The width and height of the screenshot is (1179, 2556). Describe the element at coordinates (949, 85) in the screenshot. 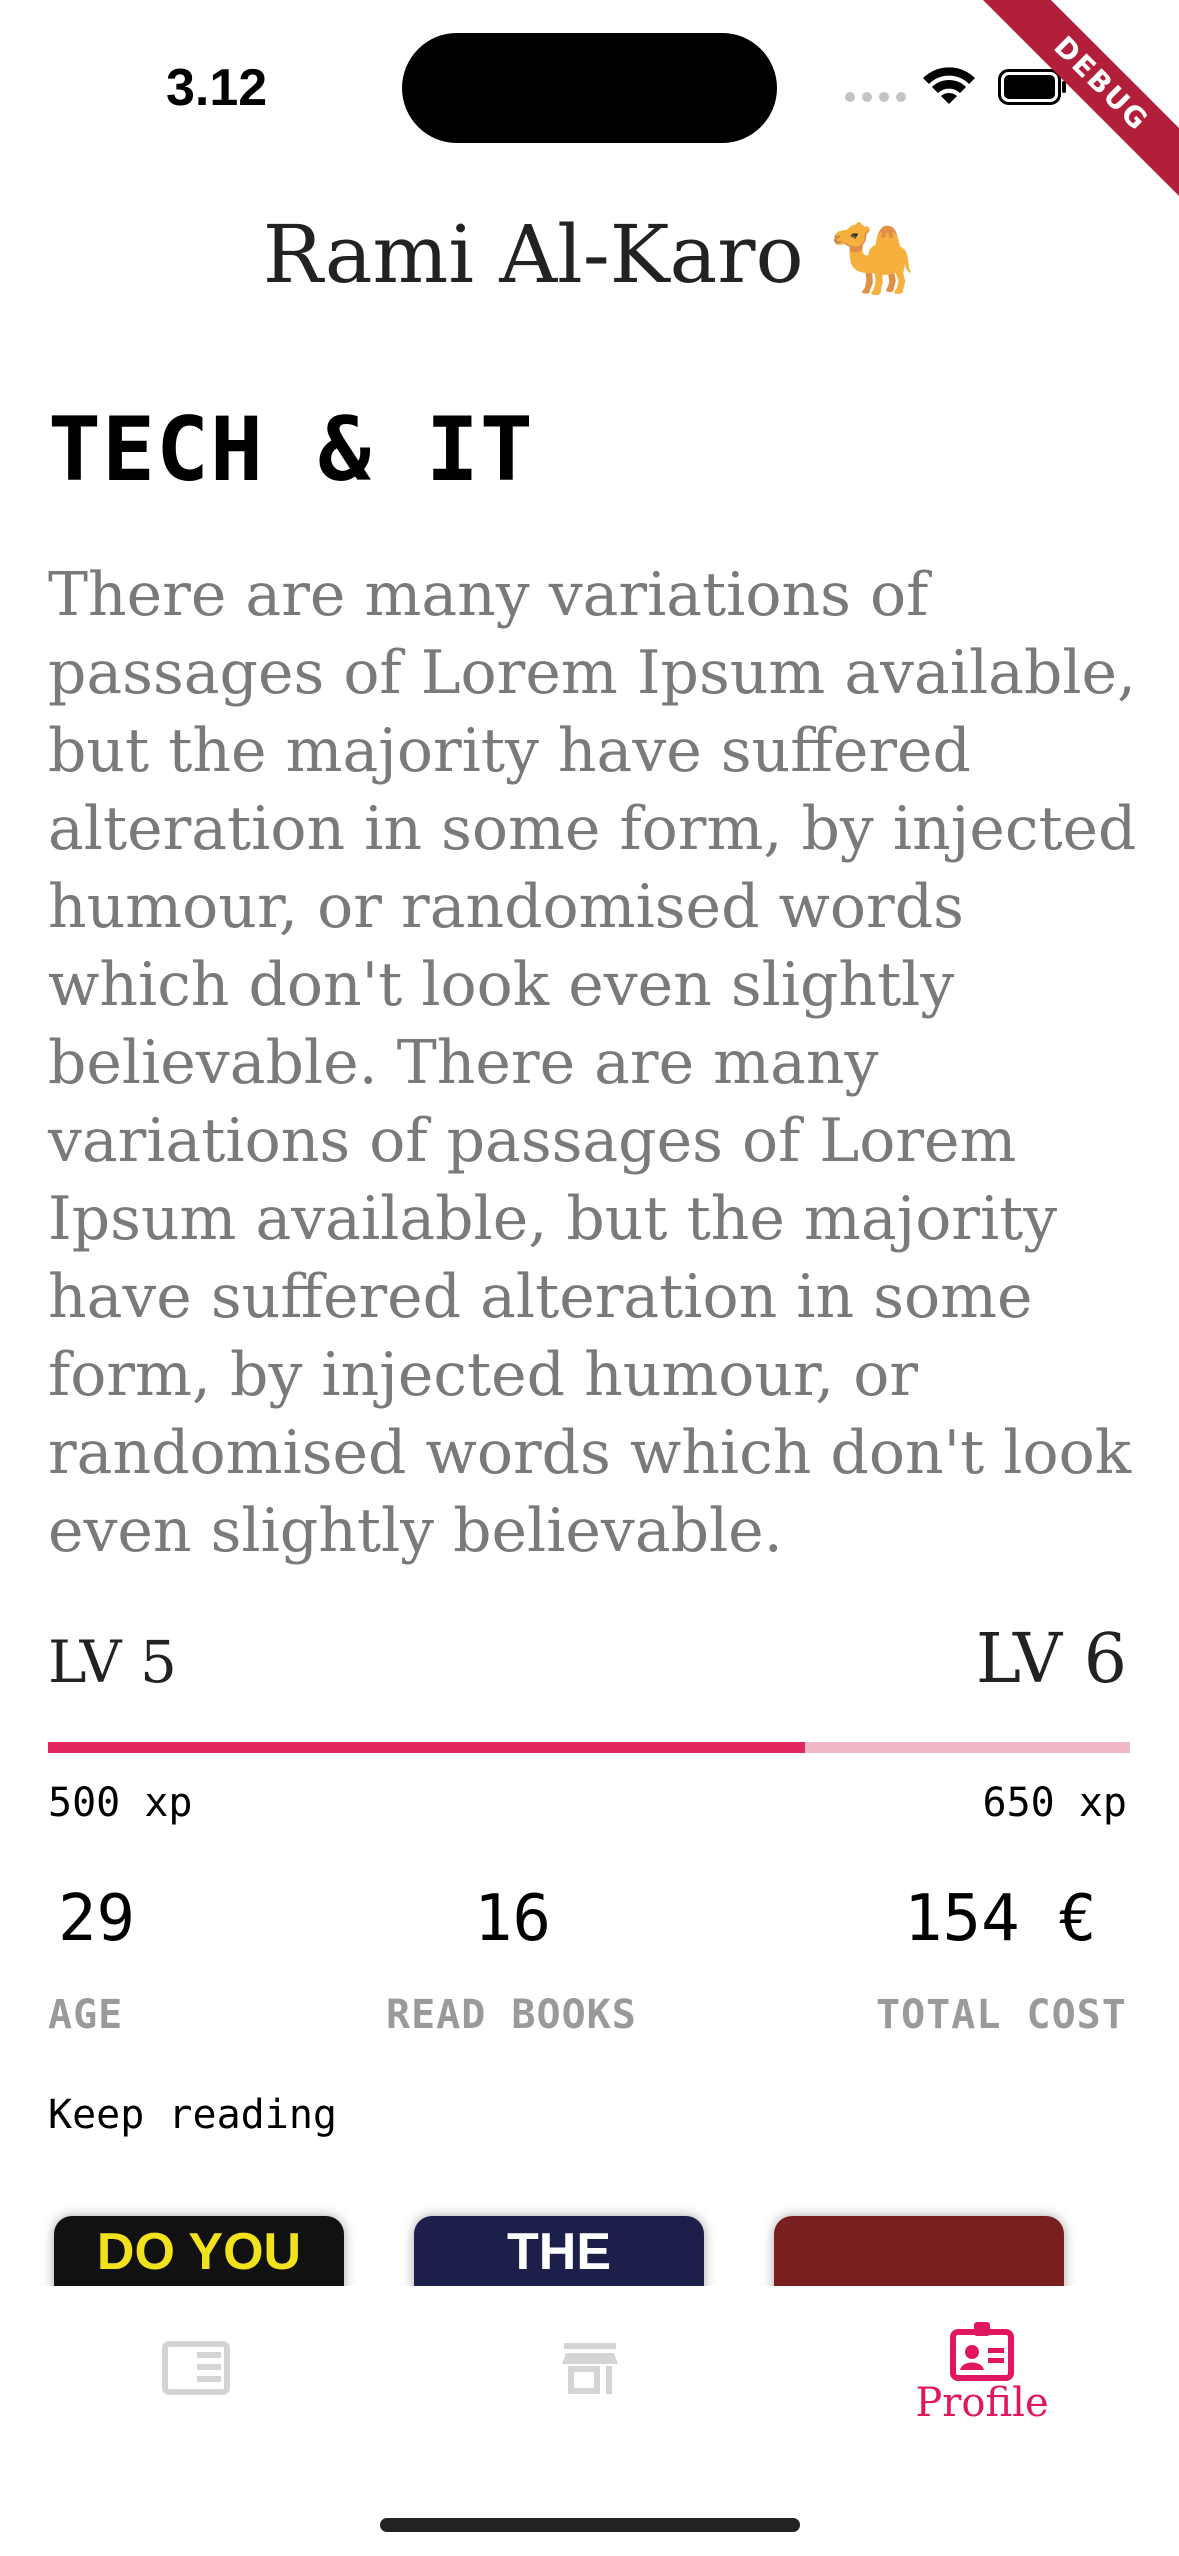

I see `wifi-icon` at that location.